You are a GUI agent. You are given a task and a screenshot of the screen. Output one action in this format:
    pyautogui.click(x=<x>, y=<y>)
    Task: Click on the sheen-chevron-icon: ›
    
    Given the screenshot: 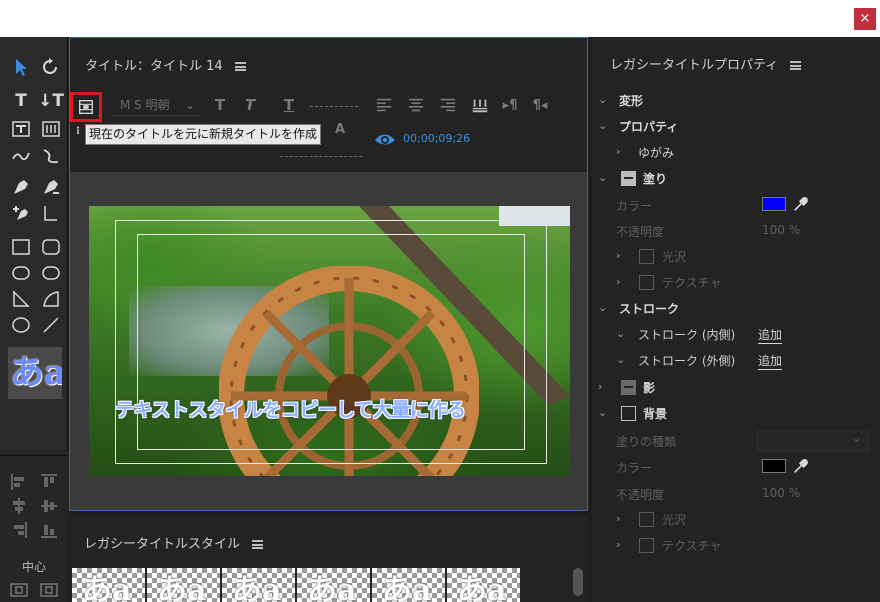 What is the action you would take?
    pyautogui.click(x=618, y=255)
    